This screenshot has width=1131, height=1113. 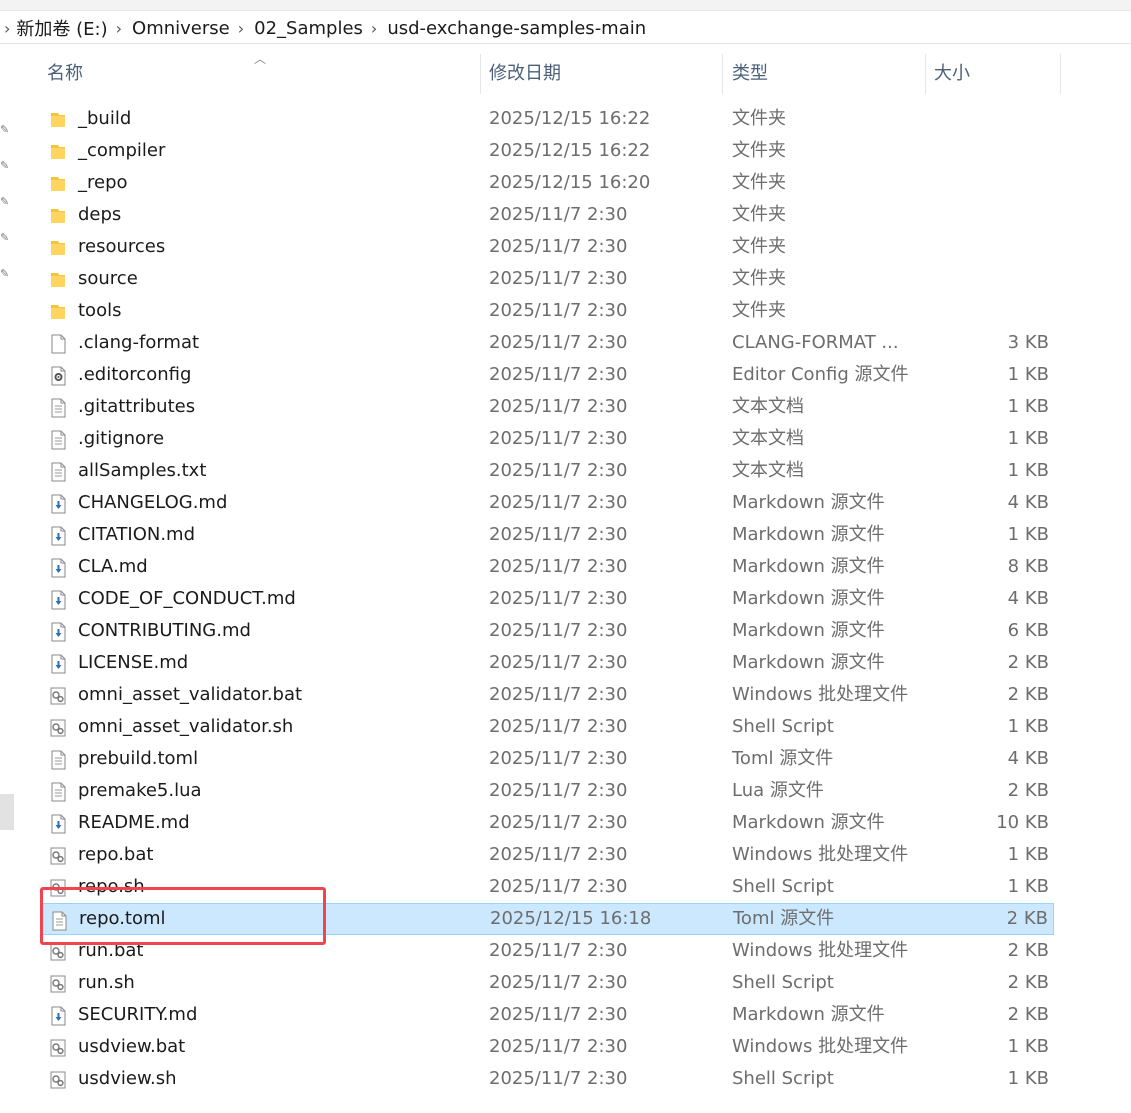 I want to click on file-name: CLA.md, so click(x=113, y=566).